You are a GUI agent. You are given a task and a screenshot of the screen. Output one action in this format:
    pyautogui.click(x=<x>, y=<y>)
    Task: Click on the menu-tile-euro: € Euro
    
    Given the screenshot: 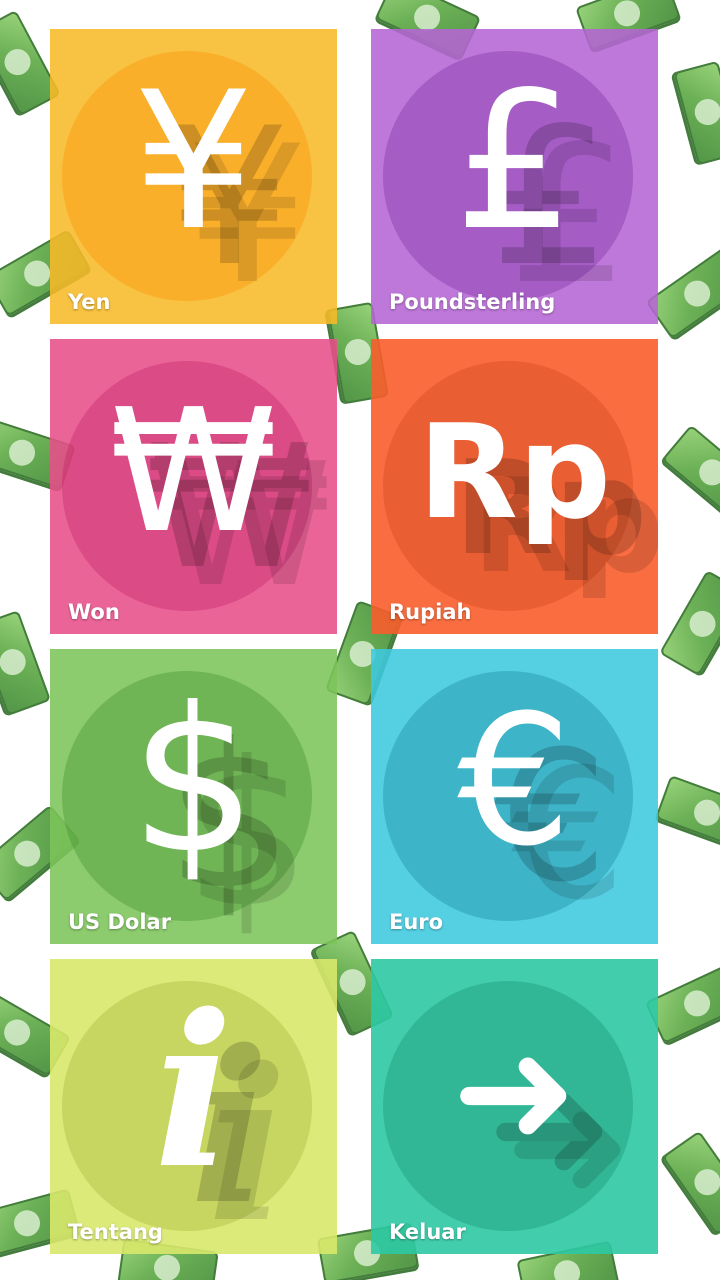 What is the action you would take?
    pyautogui.click(x=514, y=796)
    